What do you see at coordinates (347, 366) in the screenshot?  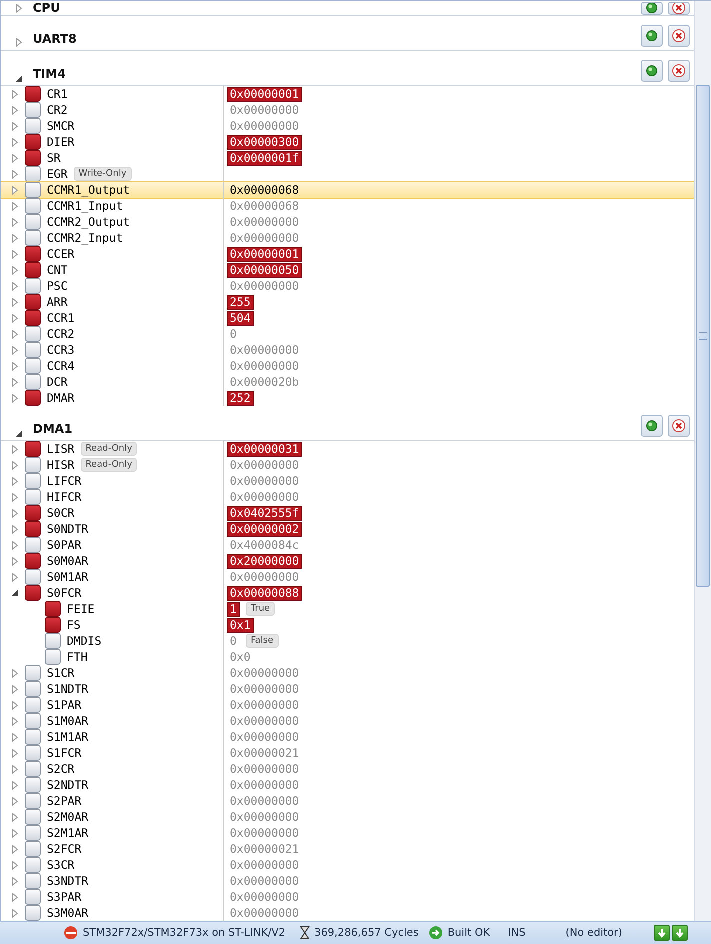 I see `register-row: CCR4 0x00000000` at bounding box center [347, 366].